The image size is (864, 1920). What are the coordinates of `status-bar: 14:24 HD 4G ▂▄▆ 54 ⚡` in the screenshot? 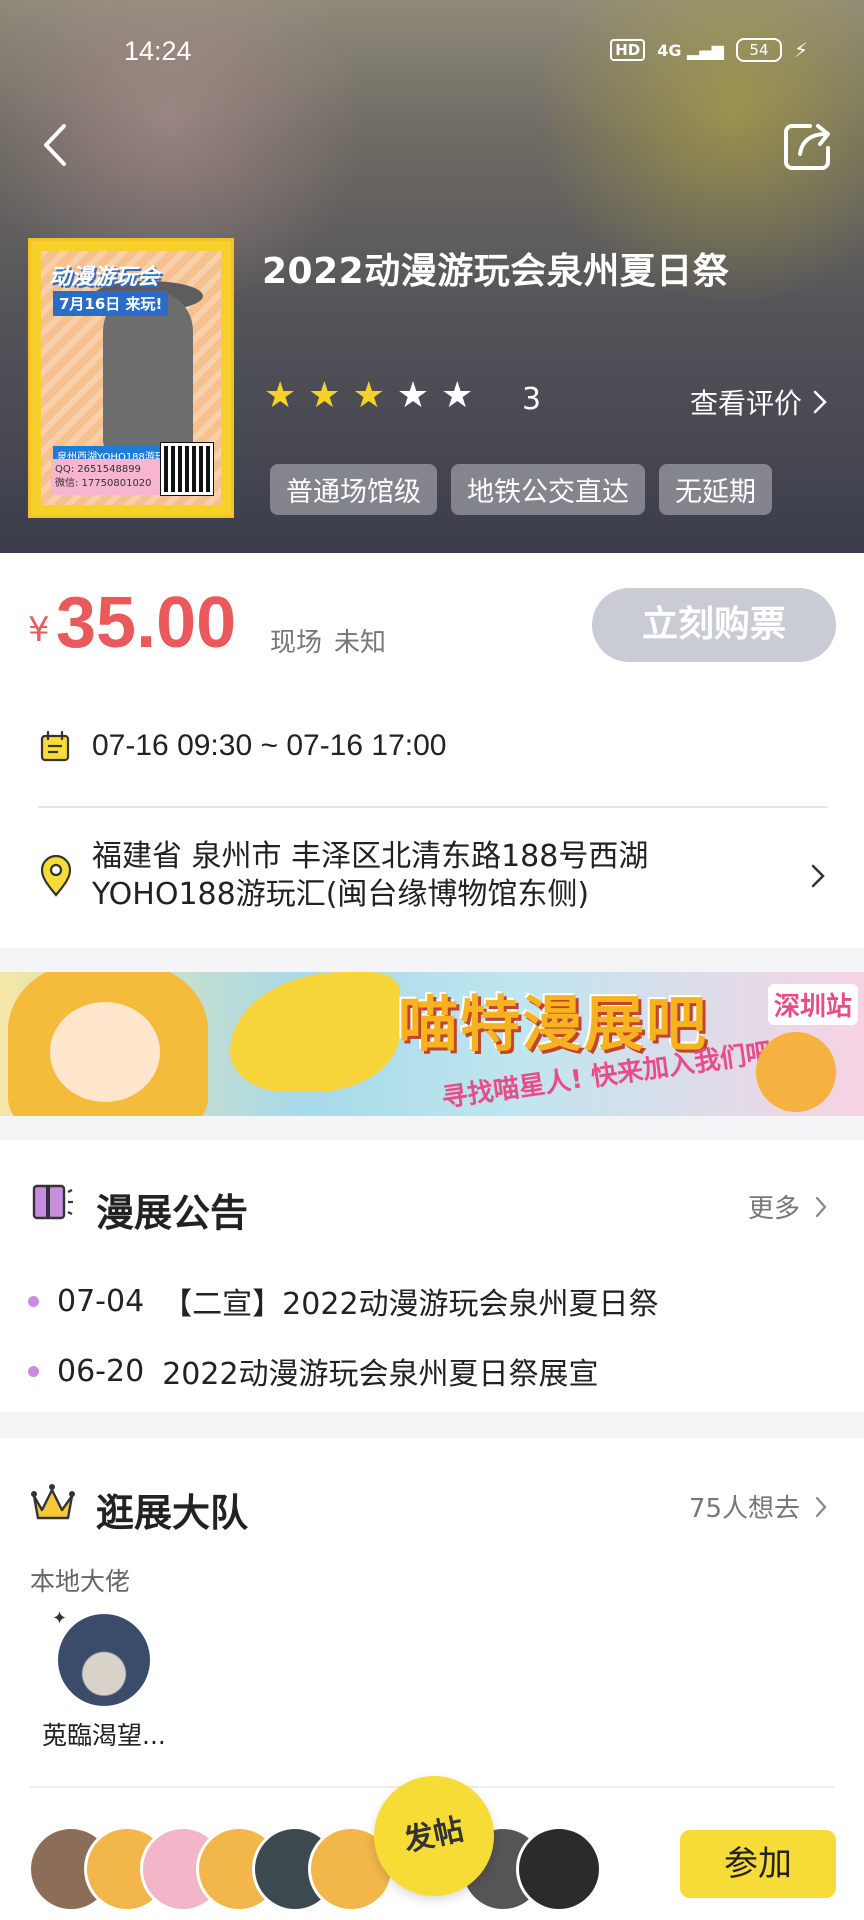 It's located at (432, 56).